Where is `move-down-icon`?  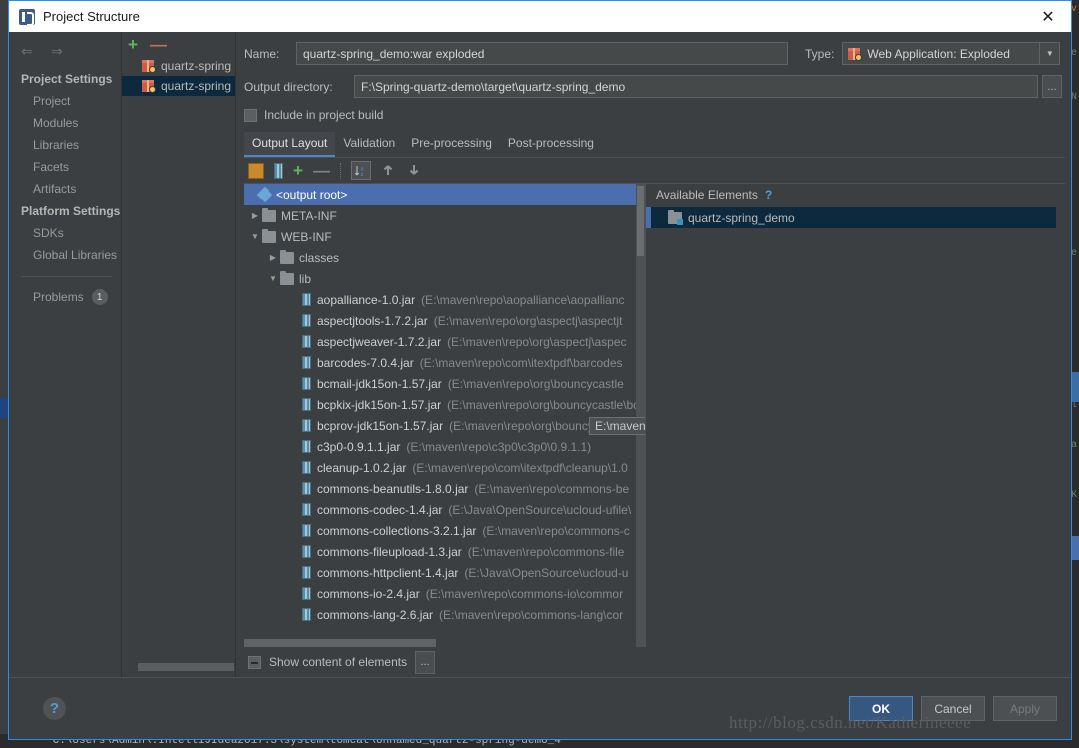 move-down-icon is located at coordinates (415, 171).